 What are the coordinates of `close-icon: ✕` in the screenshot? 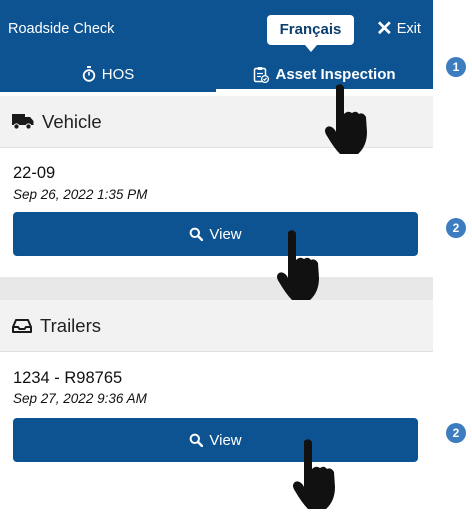 It's located at (384, 29).